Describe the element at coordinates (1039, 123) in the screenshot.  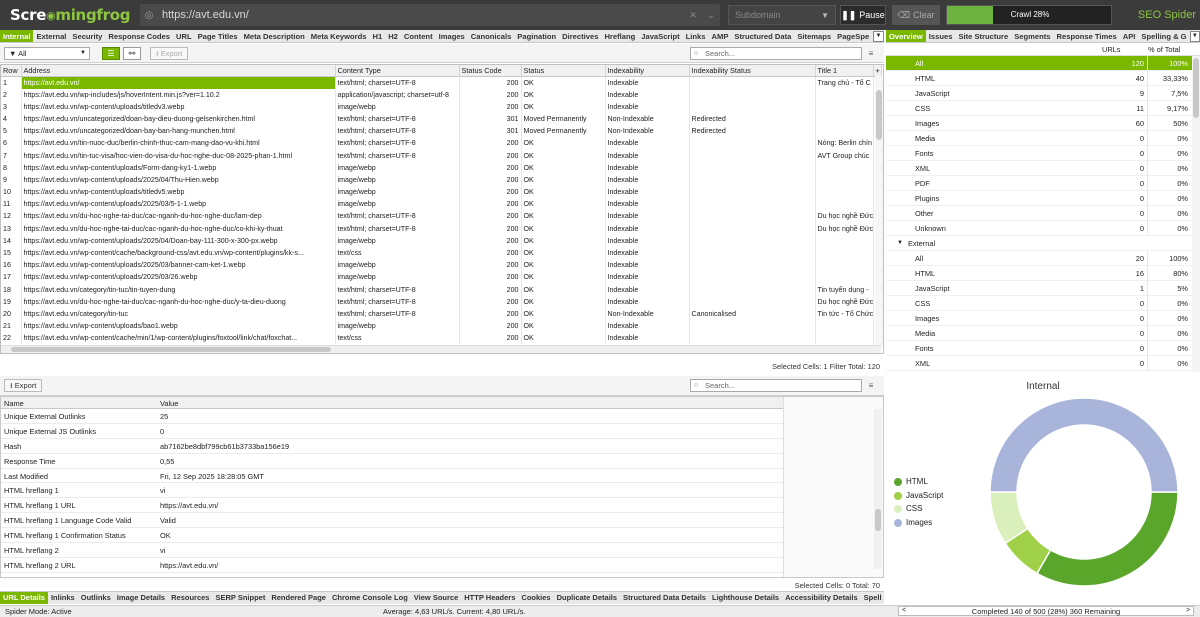
I see `overview-row: Images 60 50%` at that location.